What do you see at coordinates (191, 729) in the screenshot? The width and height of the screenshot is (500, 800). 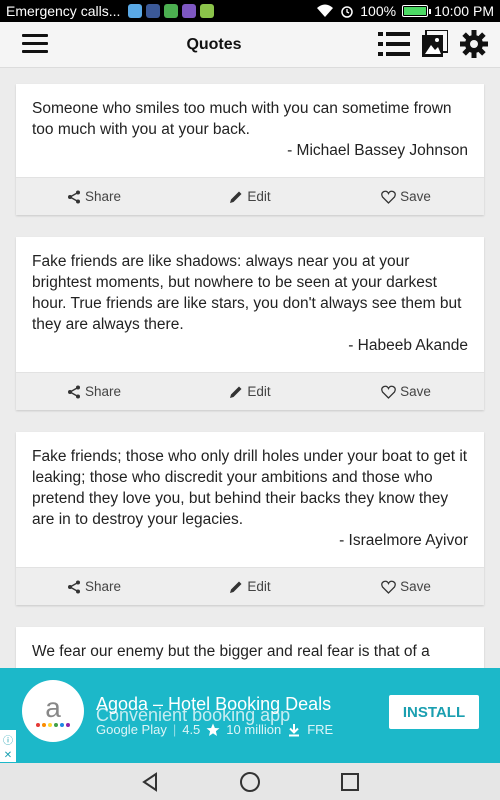 I see `rating-value: 4.5` at bounding box center [191, 729].